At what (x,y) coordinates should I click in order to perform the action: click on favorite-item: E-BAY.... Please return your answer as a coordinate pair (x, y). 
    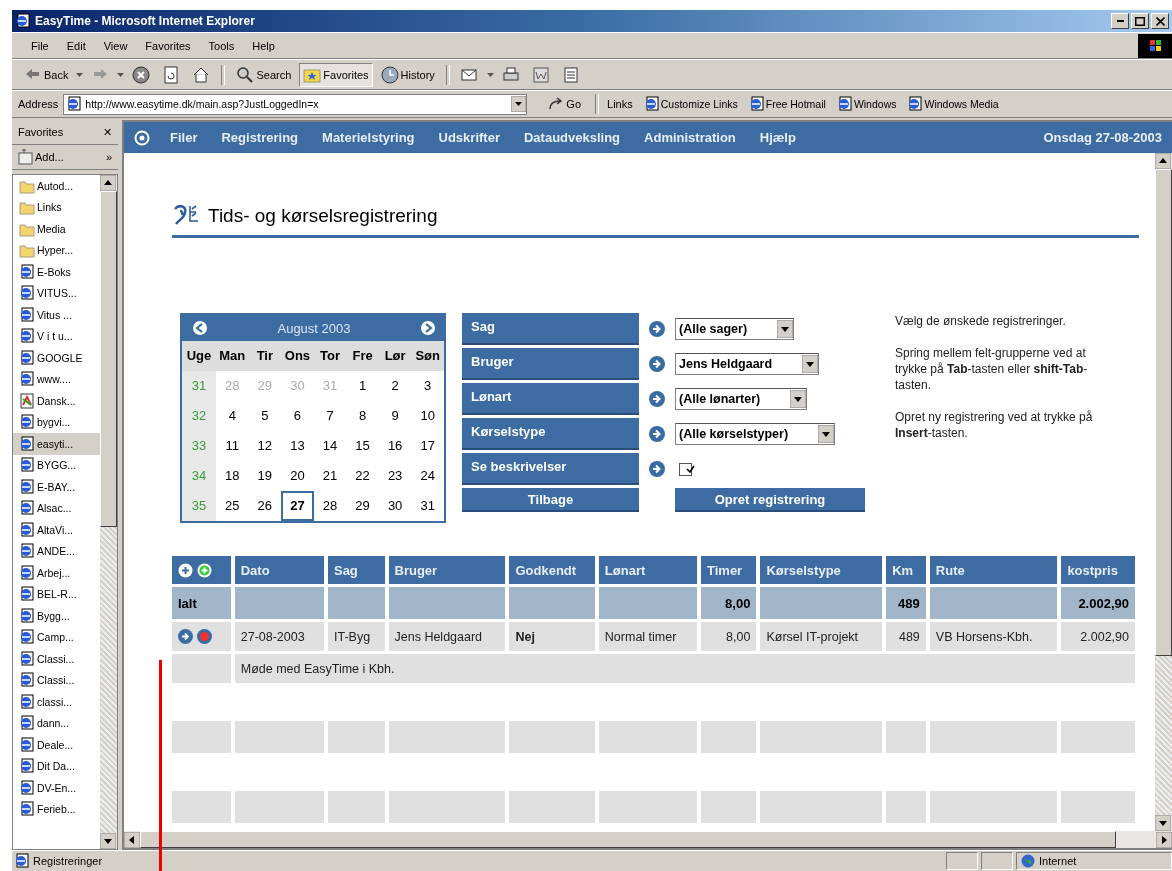
    Looking at the image, I should click on (56, 487).